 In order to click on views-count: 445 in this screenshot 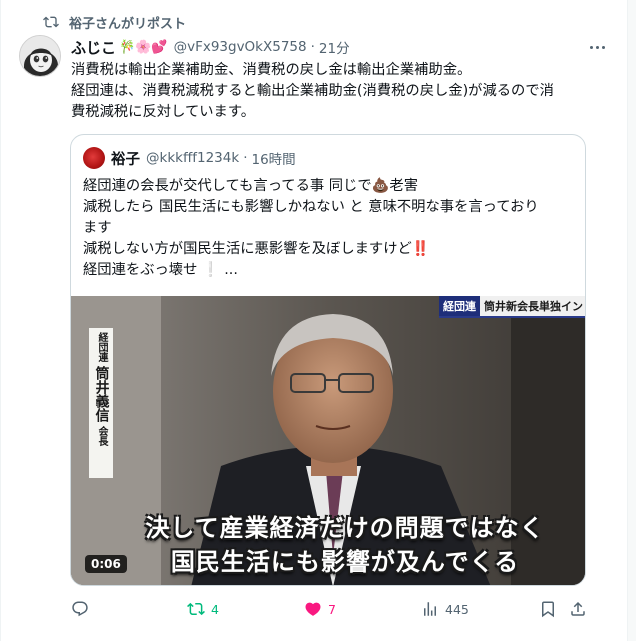, I will do `click(457, 609)`.